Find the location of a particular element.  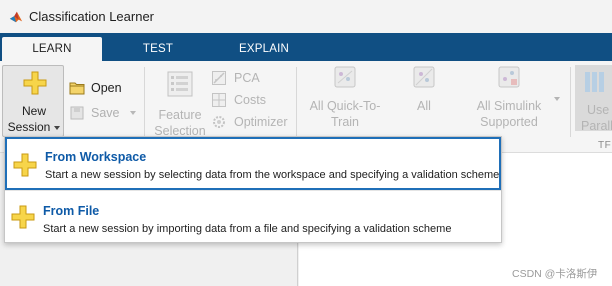

pca-button: PCA is located at coordinates (249, 78).